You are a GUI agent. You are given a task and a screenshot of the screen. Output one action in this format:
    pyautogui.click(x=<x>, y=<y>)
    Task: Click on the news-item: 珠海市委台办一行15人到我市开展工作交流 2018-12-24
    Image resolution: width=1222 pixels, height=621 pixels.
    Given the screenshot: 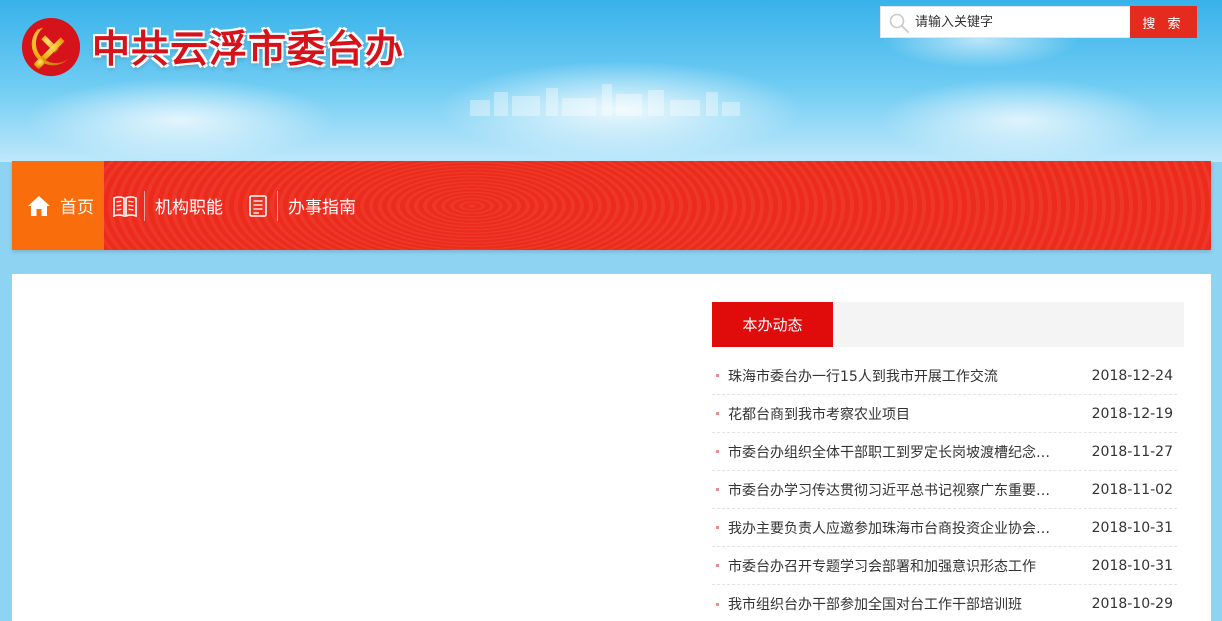 What is the action you would take?
    pyautogui.click(x=944, y=376)
    